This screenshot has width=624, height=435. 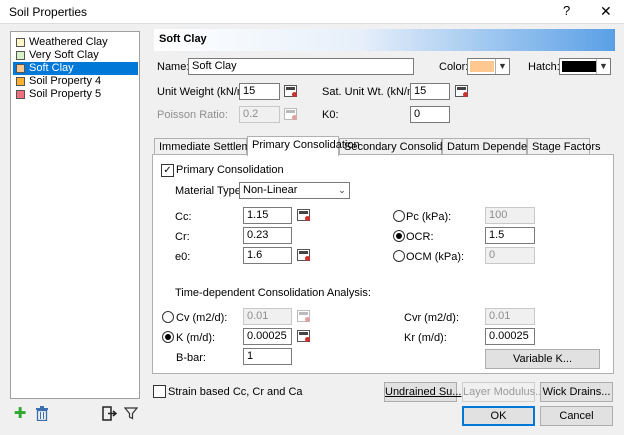 I want to click on material-header: Soft Clay, so click(x=384, y=40).